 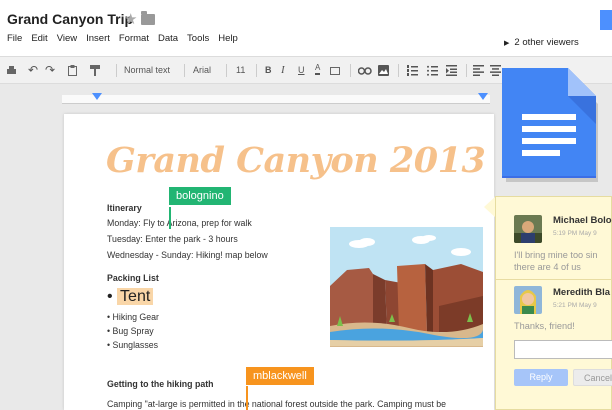 What do you see at coordinates (228, 38) in the screenshot?
I see `menu-help: Help` at bounding box center [228, 38].